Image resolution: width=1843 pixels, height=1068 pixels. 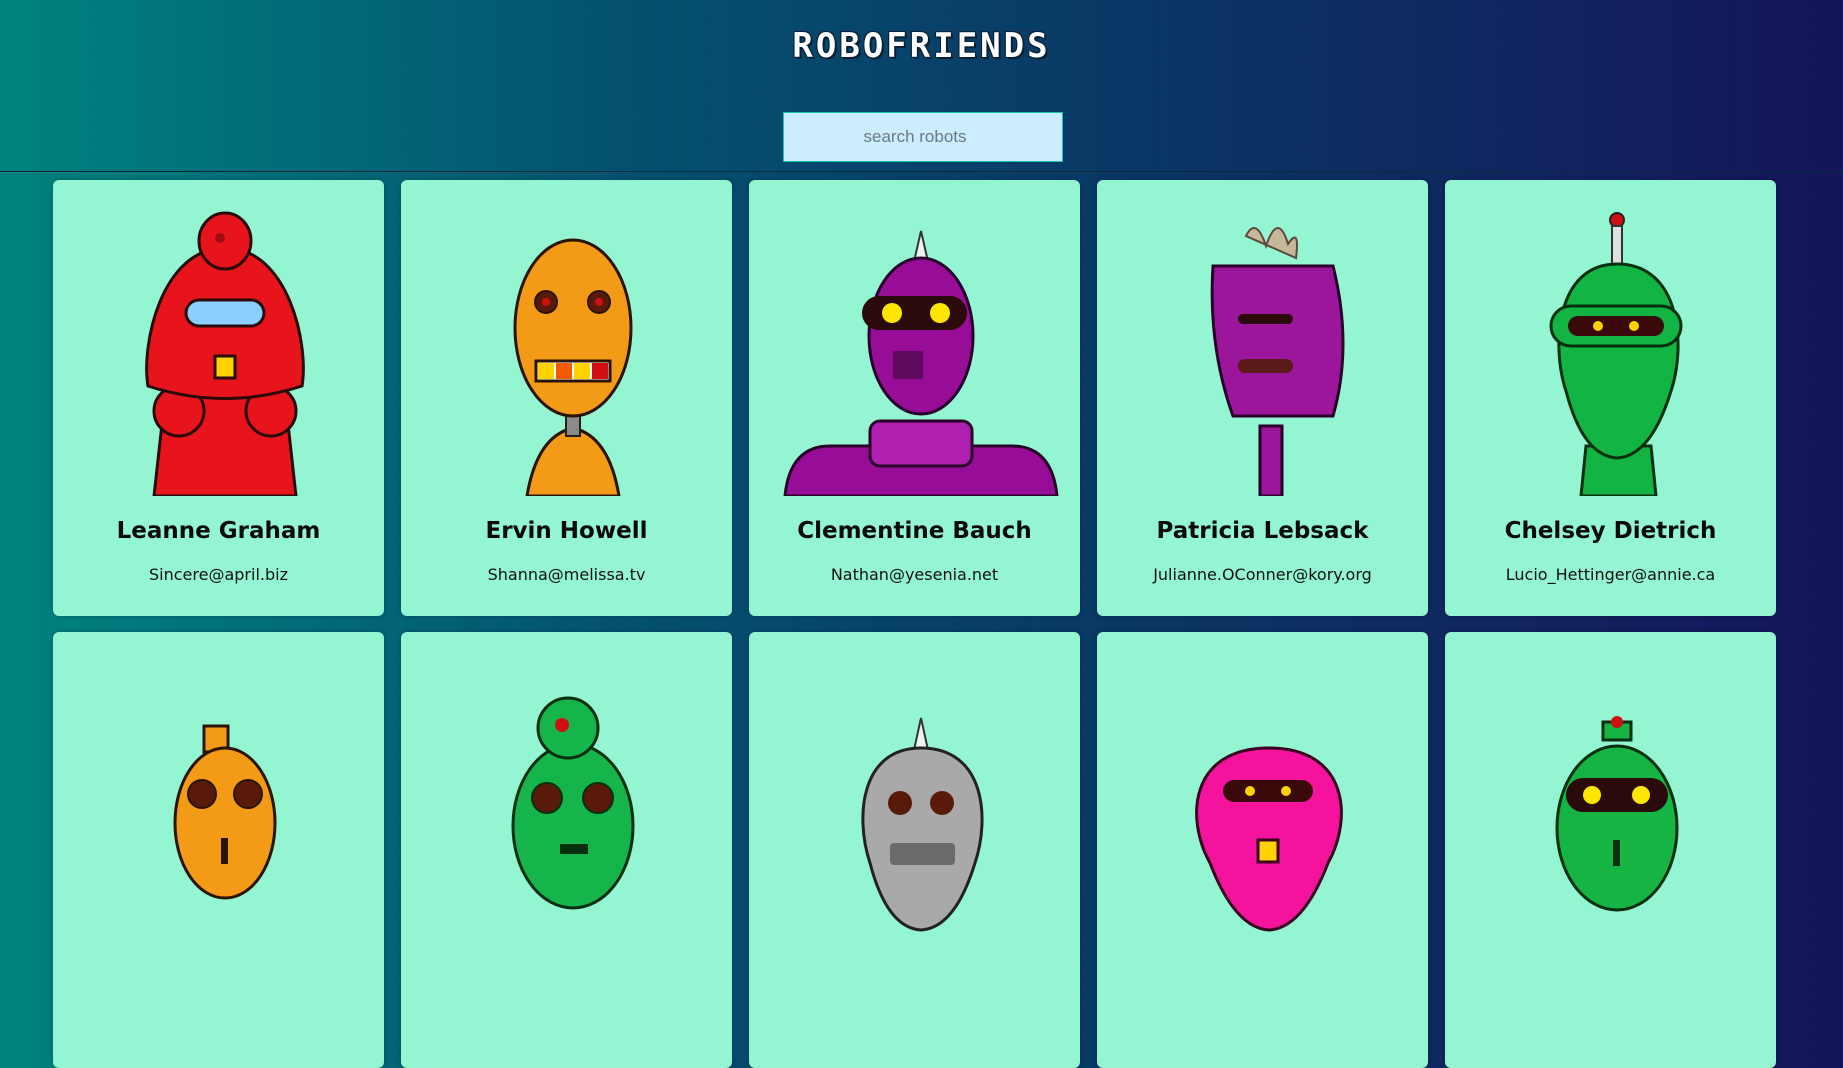 What do you see at coordinates (1610, 574) in the screenshot?
I see `robot-email: Lucio_Hettinger@annie.ca` at bounding box center [1610, 574].